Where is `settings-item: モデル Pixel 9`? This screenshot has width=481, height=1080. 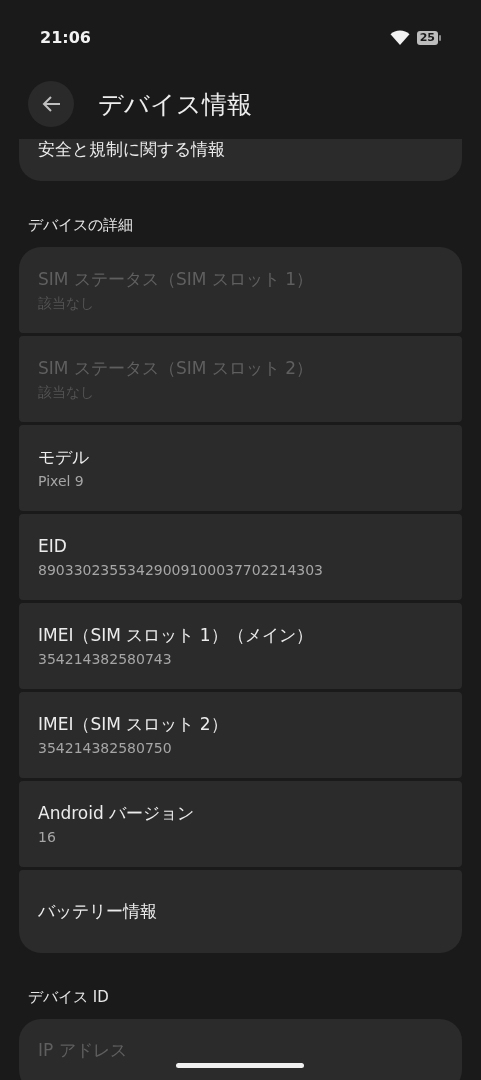
settings-item: モデル Pixel 9 is located at coordinates (240, 468).